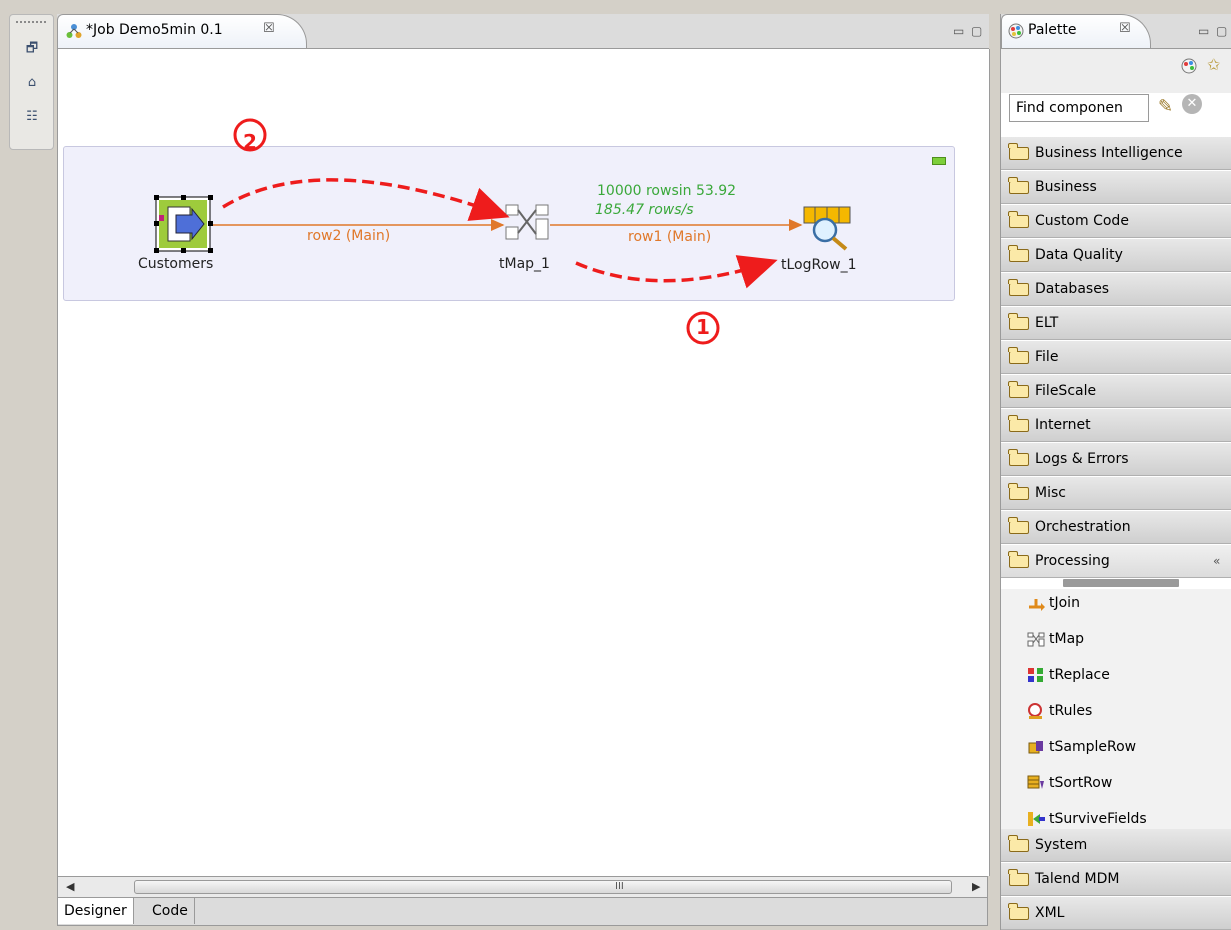  What do you see at coordinates (1192, 104) in the screenshot?
I see `clear-search-icon: ✕` at bounding box center [1192, 104].